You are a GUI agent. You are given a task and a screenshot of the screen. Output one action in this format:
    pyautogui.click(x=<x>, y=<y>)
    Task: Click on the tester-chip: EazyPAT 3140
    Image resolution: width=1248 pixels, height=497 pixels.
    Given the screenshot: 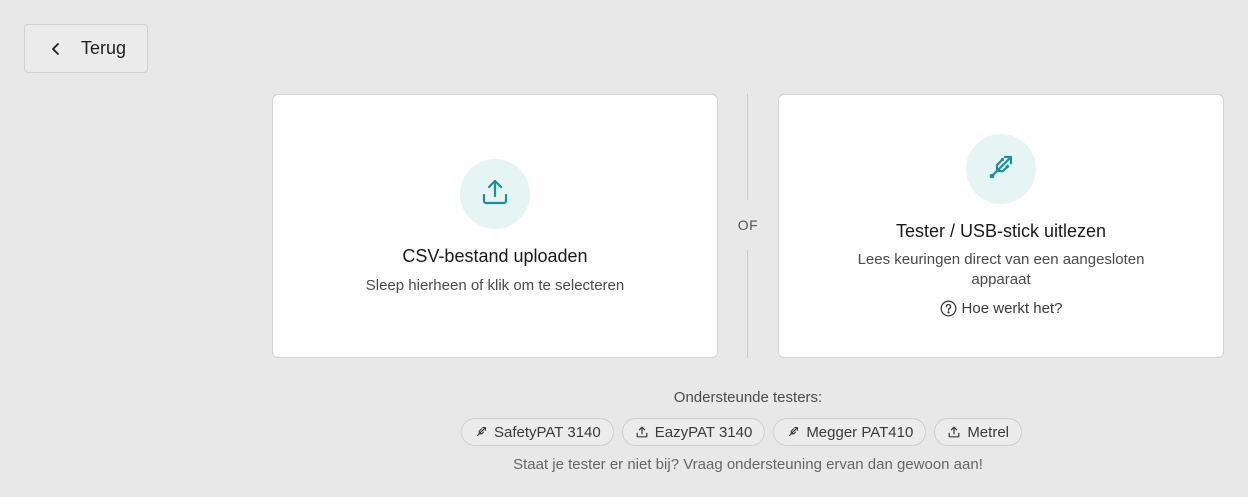 What is the action you would take?
    pyautogui.click(x=693, y=432)
    